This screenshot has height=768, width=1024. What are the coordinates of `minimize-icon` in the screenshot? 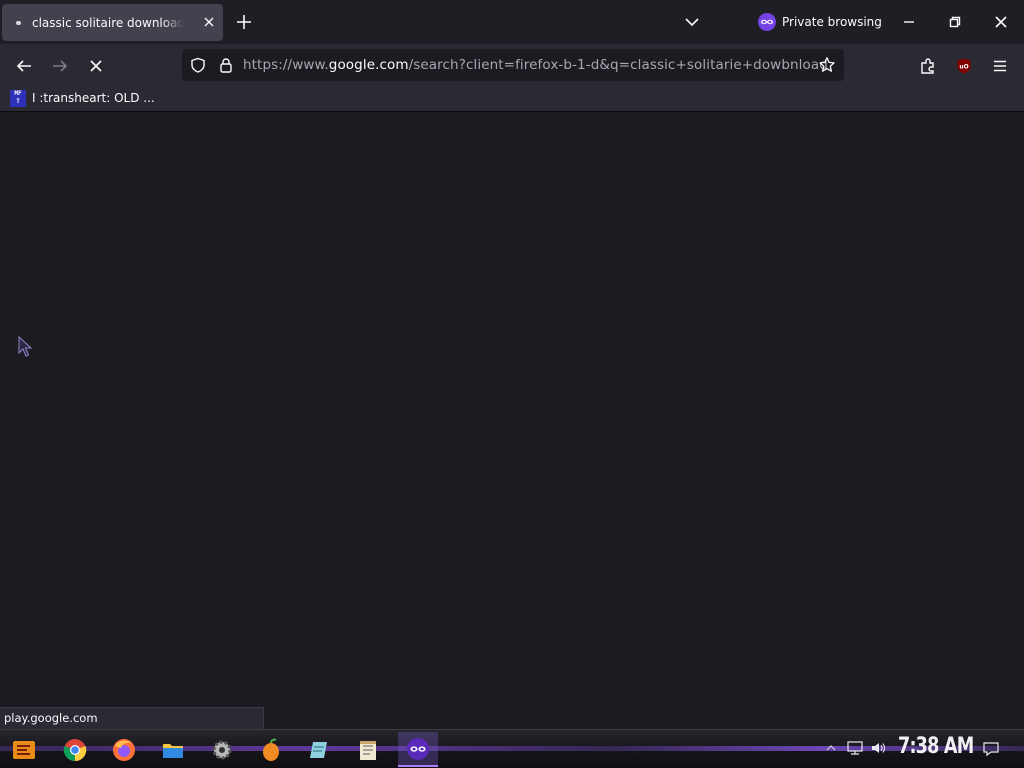 It's located at (909, 22).